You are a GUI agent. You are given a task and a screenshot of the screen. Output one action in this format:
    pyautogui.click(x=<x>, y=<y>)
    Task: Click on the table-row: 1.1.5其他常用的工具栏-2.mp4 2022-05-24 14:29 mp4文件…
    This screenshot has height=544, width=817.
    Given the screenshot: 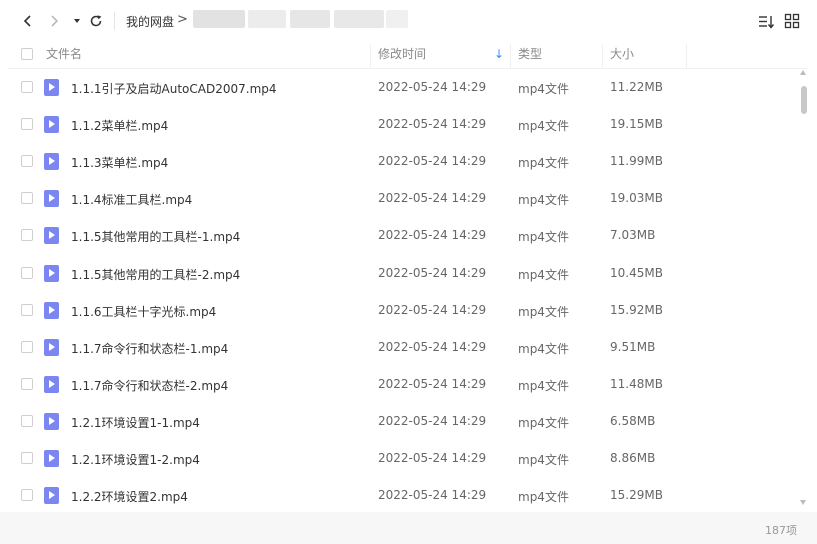 What is the action you would take?
    pyautogui.click(x=403, y=273)
    